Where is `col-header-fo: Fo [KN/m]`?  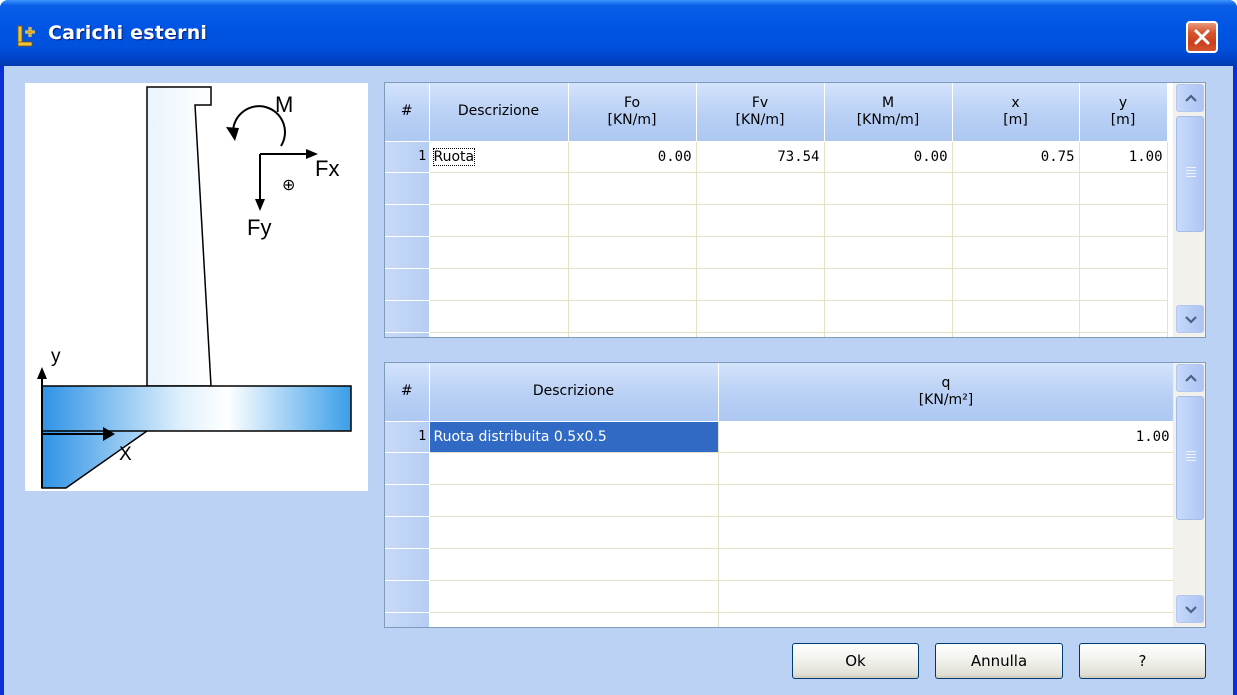 col-header-fo: Fo [KN/m] is located at coordinates (632, 112).